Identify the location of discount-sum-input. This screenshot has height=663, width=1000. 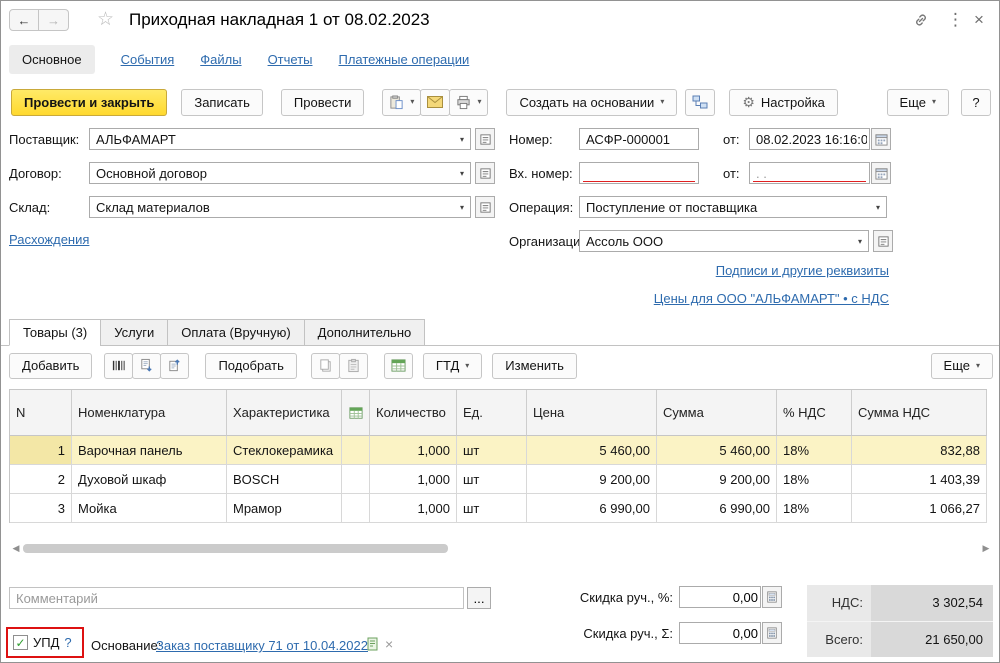
(722, 633).